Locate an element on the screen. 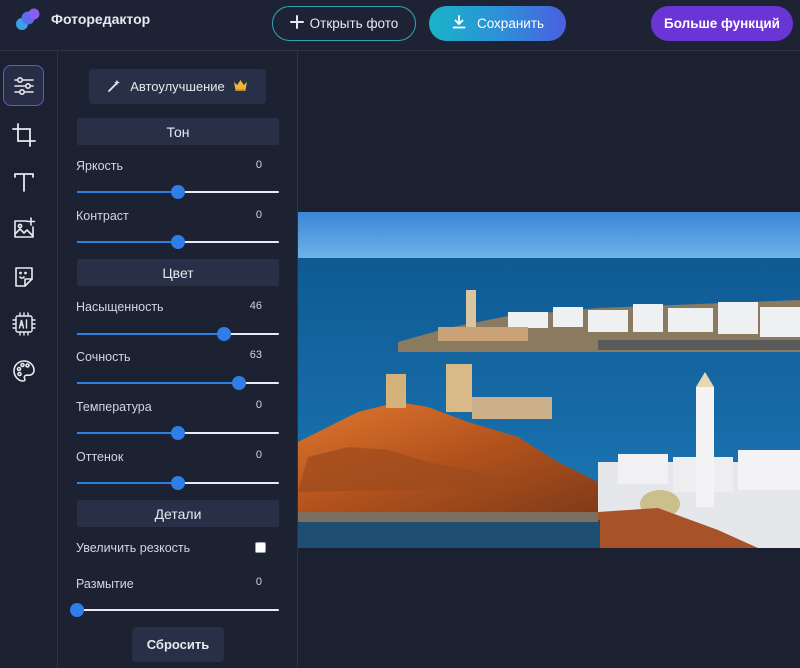  reset-button: Сбросить is located at coordinates (178, 644).